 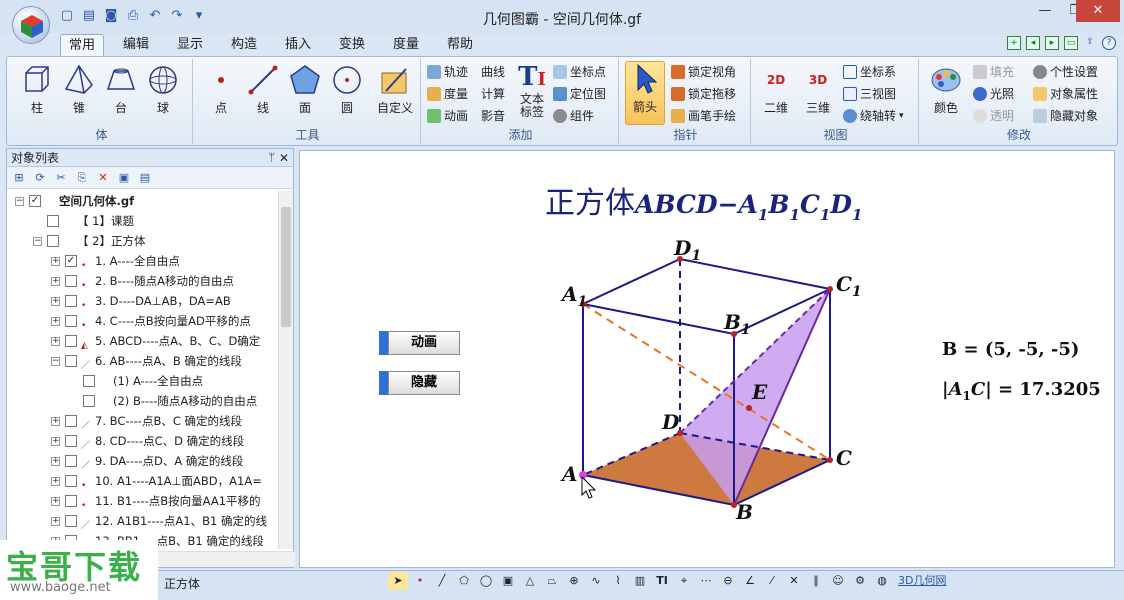 What do you see at coordinates (419, 383) in the screenshot?
I see `hide-button: 隐藏` at bounding box center [419, 383].